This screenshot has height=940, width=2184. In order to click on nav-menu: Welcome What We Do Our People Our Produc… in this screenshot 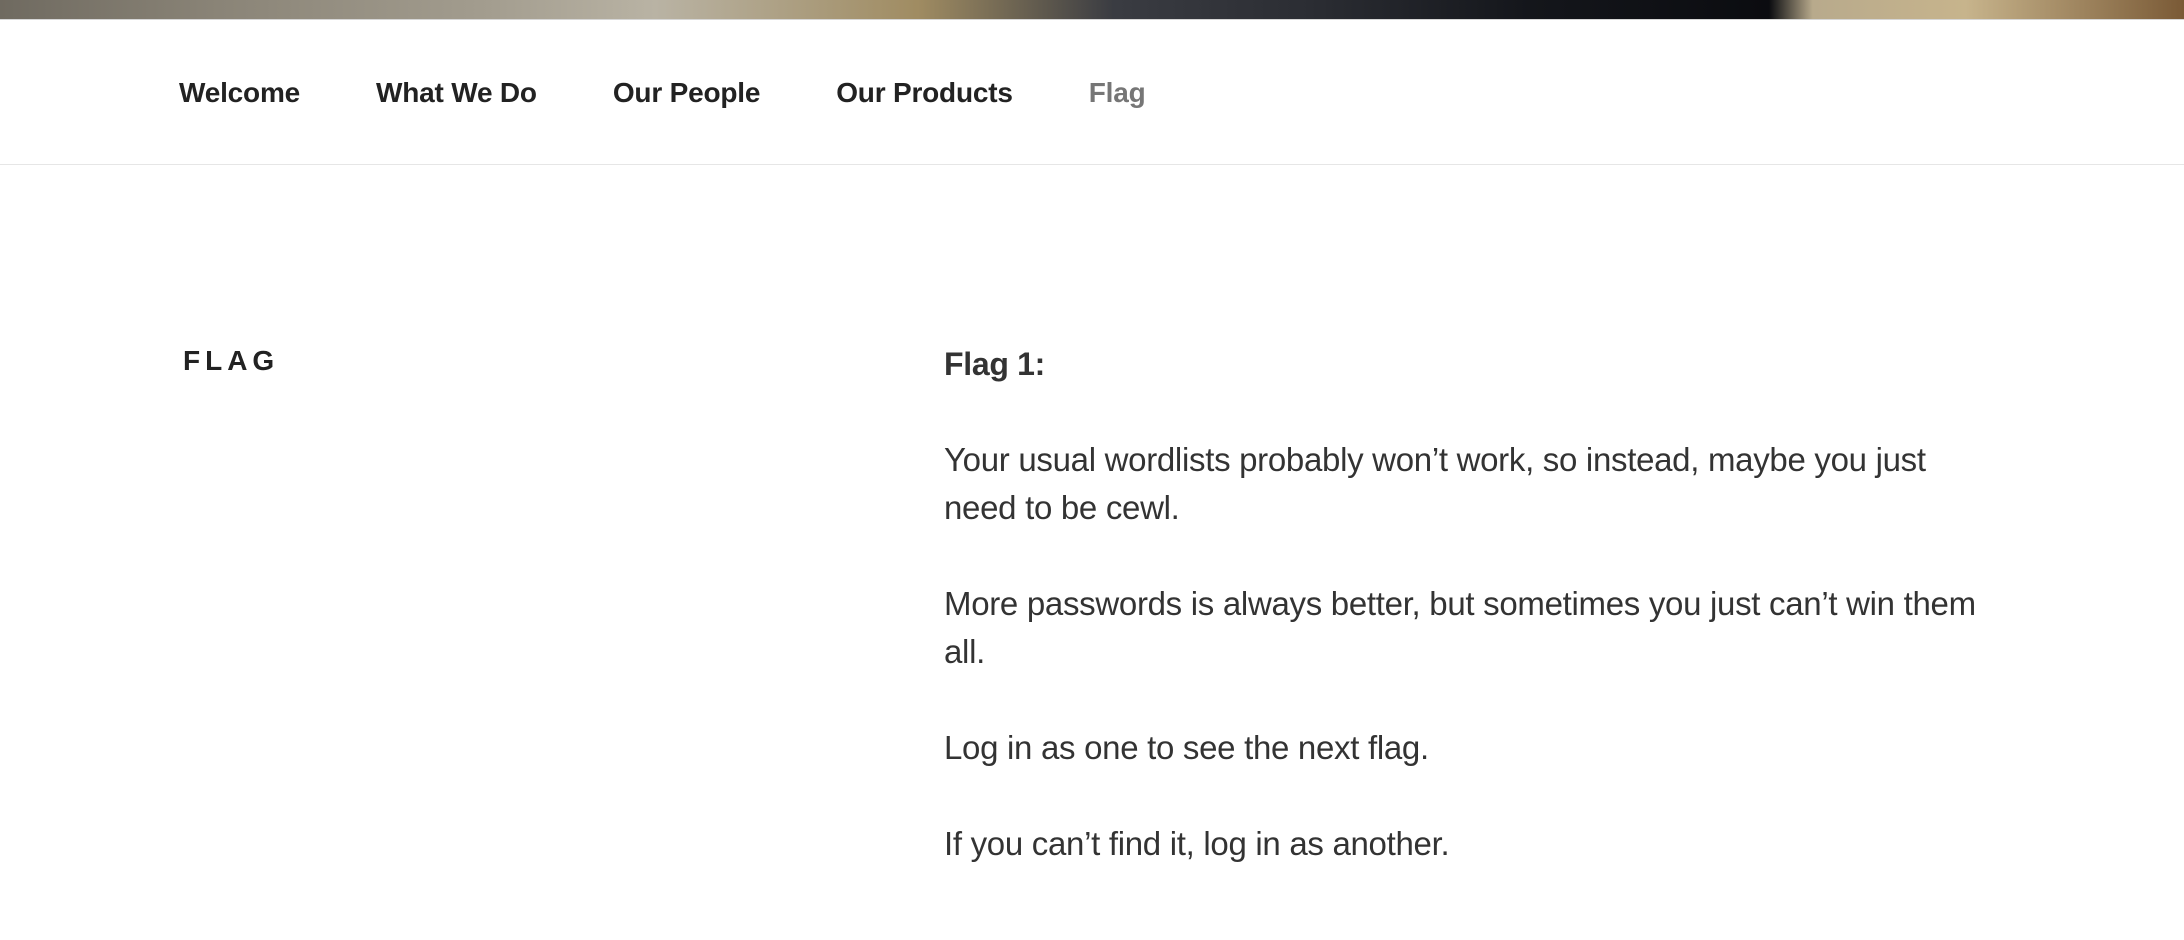, I will do `click(700, 92)`.